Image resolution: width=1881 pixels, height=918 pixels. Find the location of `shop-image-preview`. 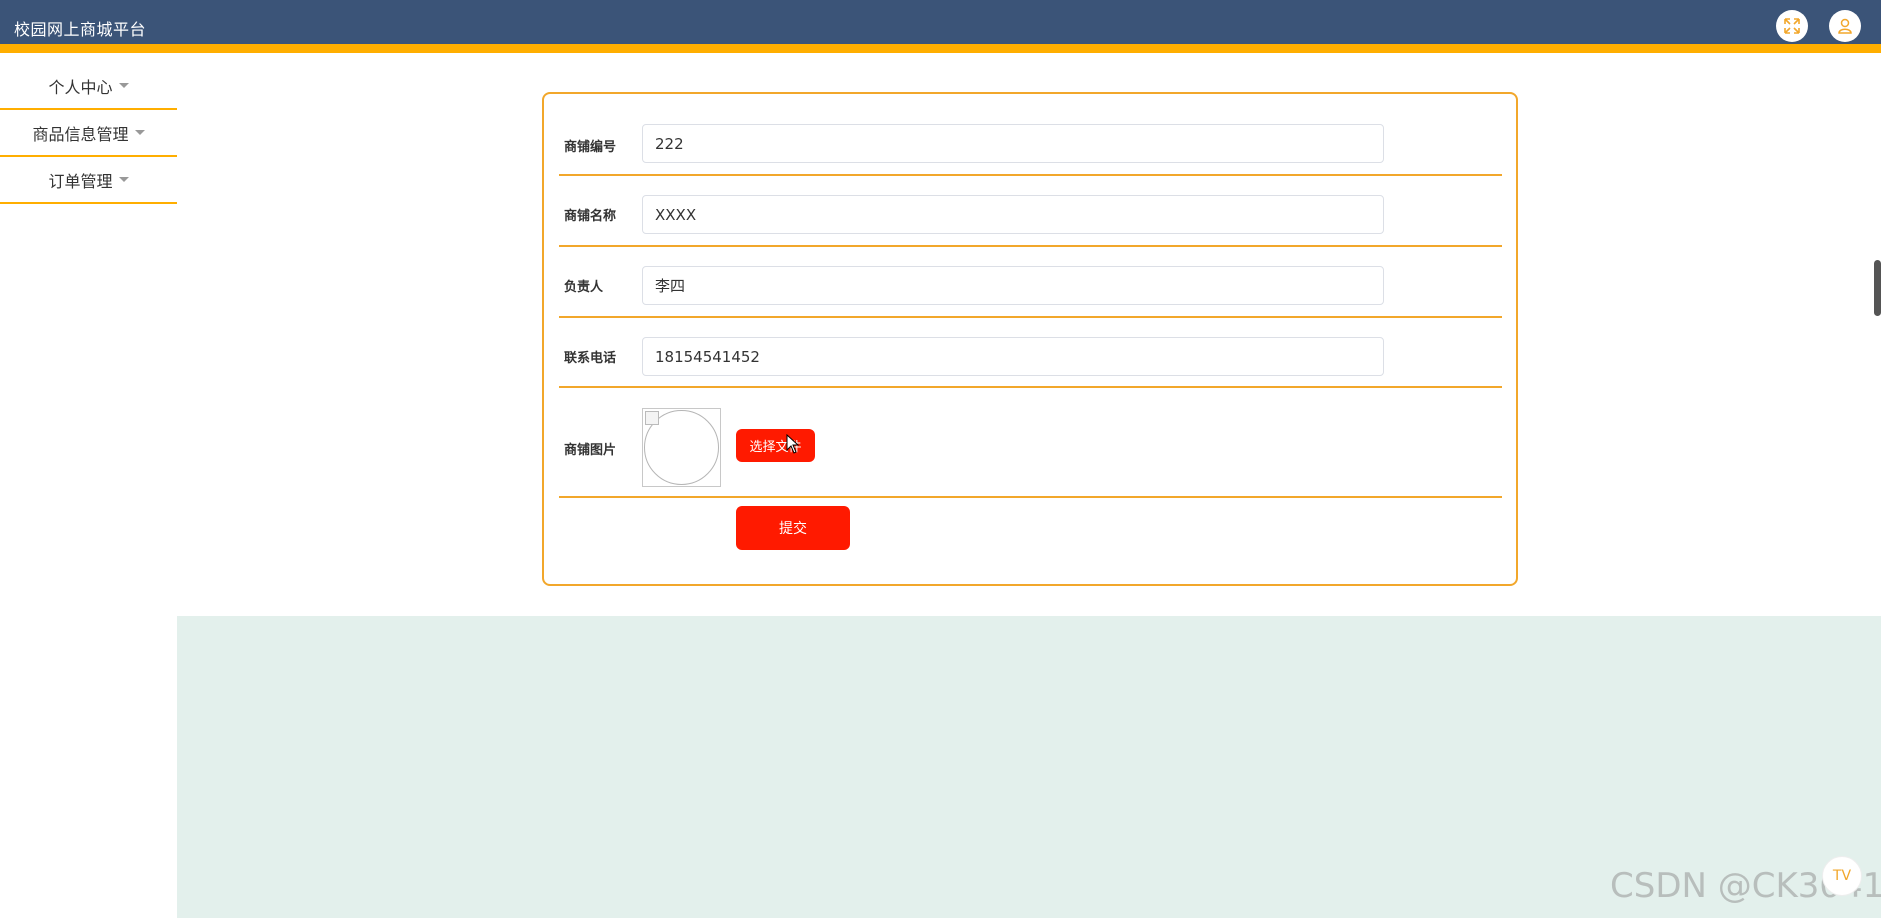

shop-image-preview is located at coordinates (681, 447).